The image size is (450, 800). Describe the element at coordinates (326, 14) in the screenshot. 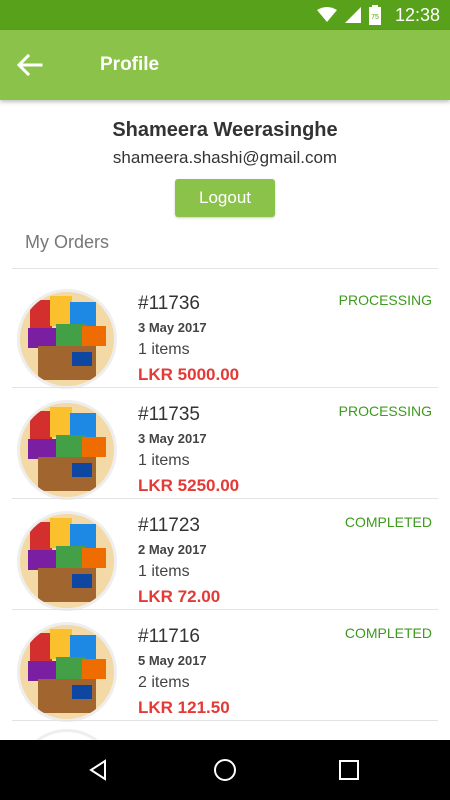

I see `wifi-icon` at that location.